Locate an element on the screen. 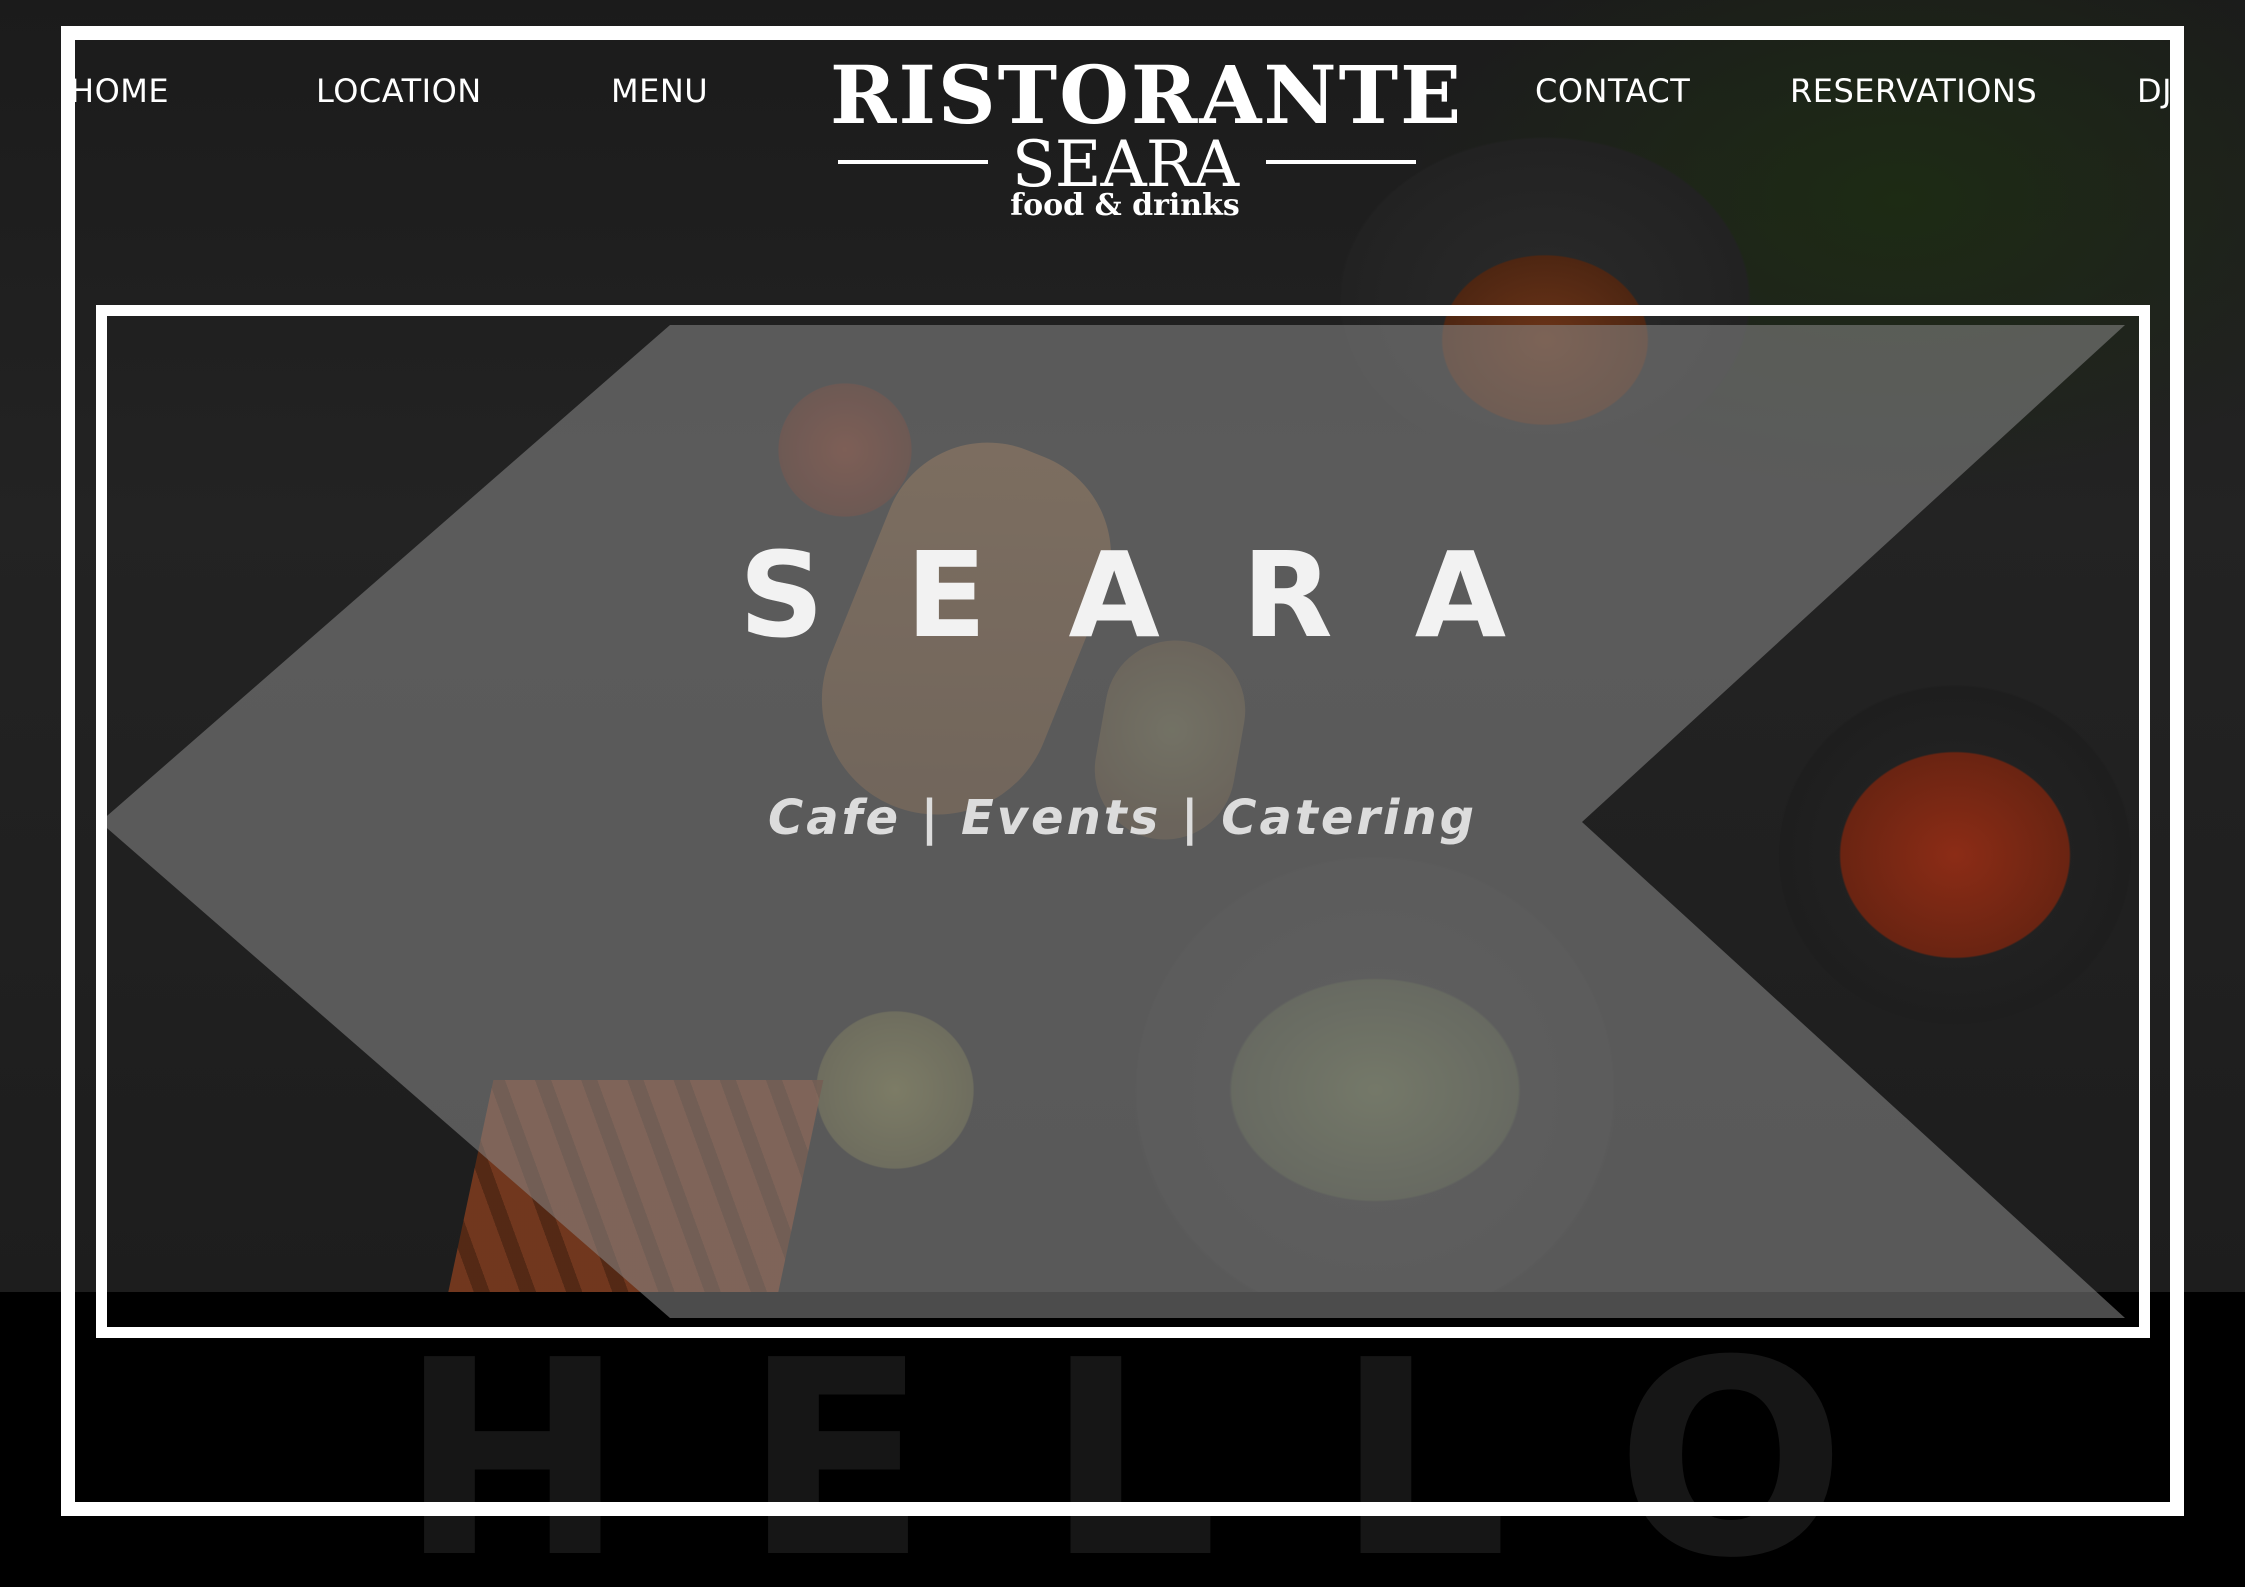  nav-location: LOCATION is located at coordinates (399, 91).